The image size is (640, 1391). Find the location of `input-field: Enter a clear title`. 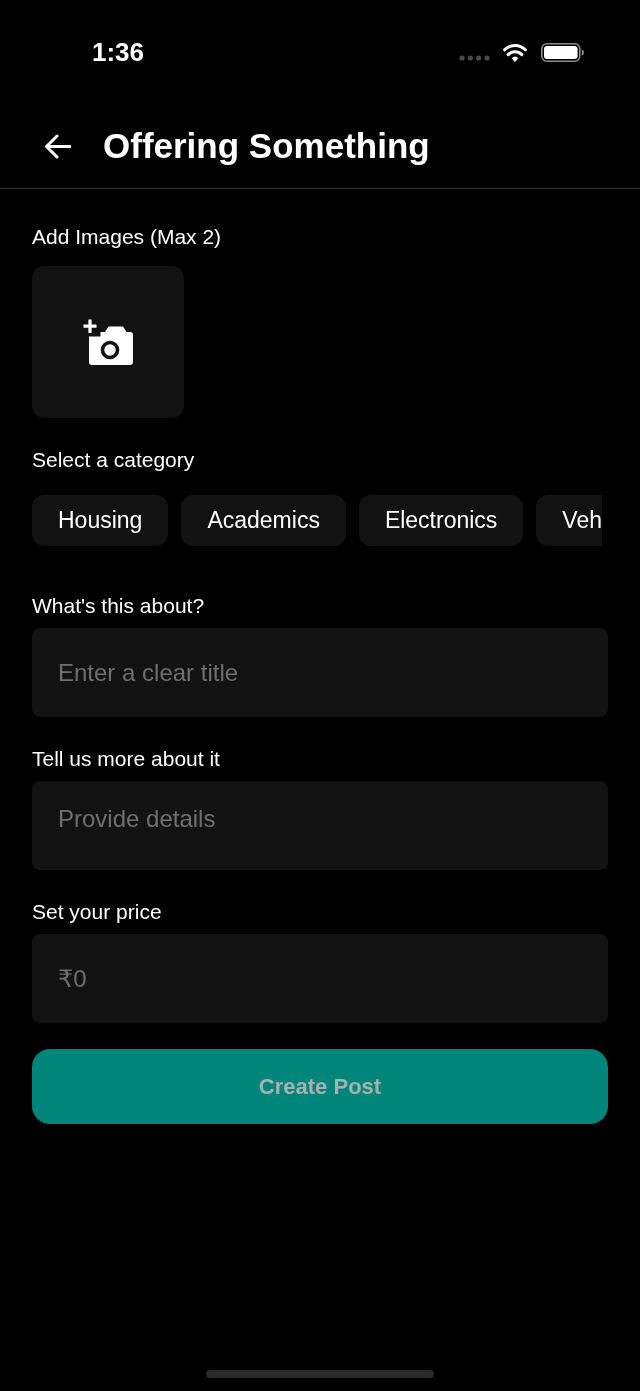

input-field: Enter a clear title is located at coordinates (320, 672).